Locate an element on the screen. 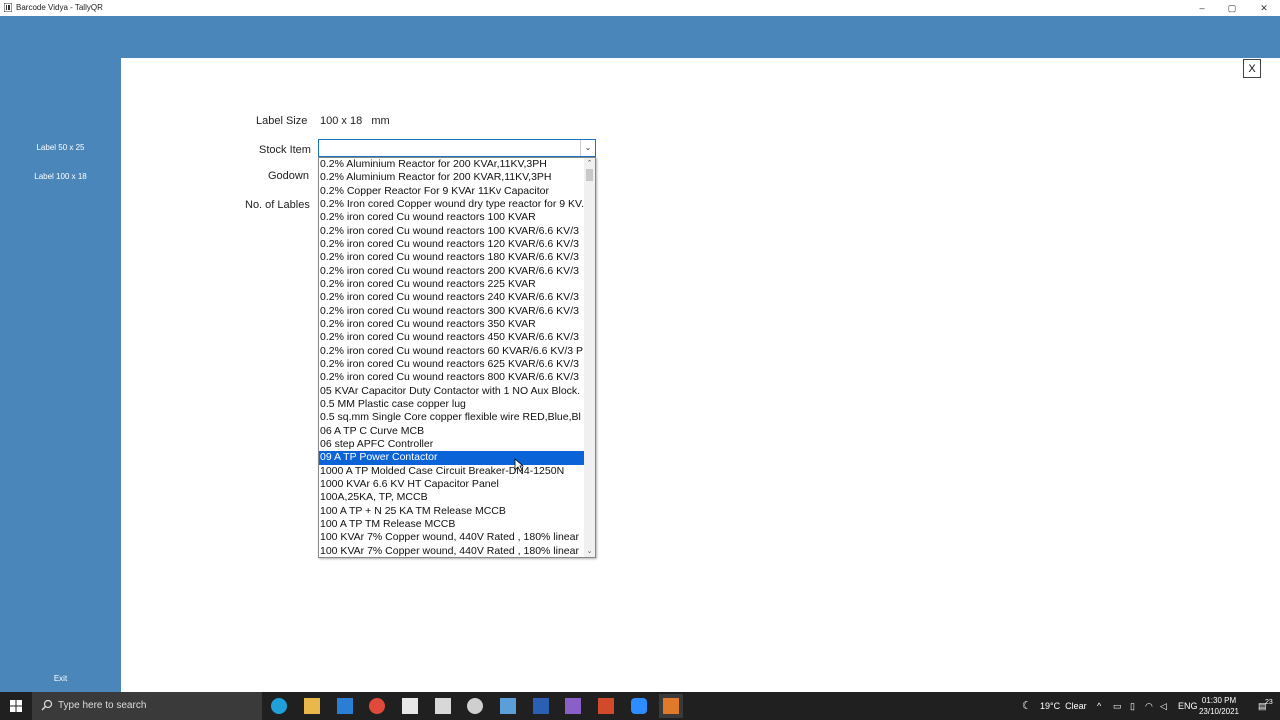 Image resolution: width=1280 pixels, height=720 pixels. app-icon is located at coordinates (8, 7).